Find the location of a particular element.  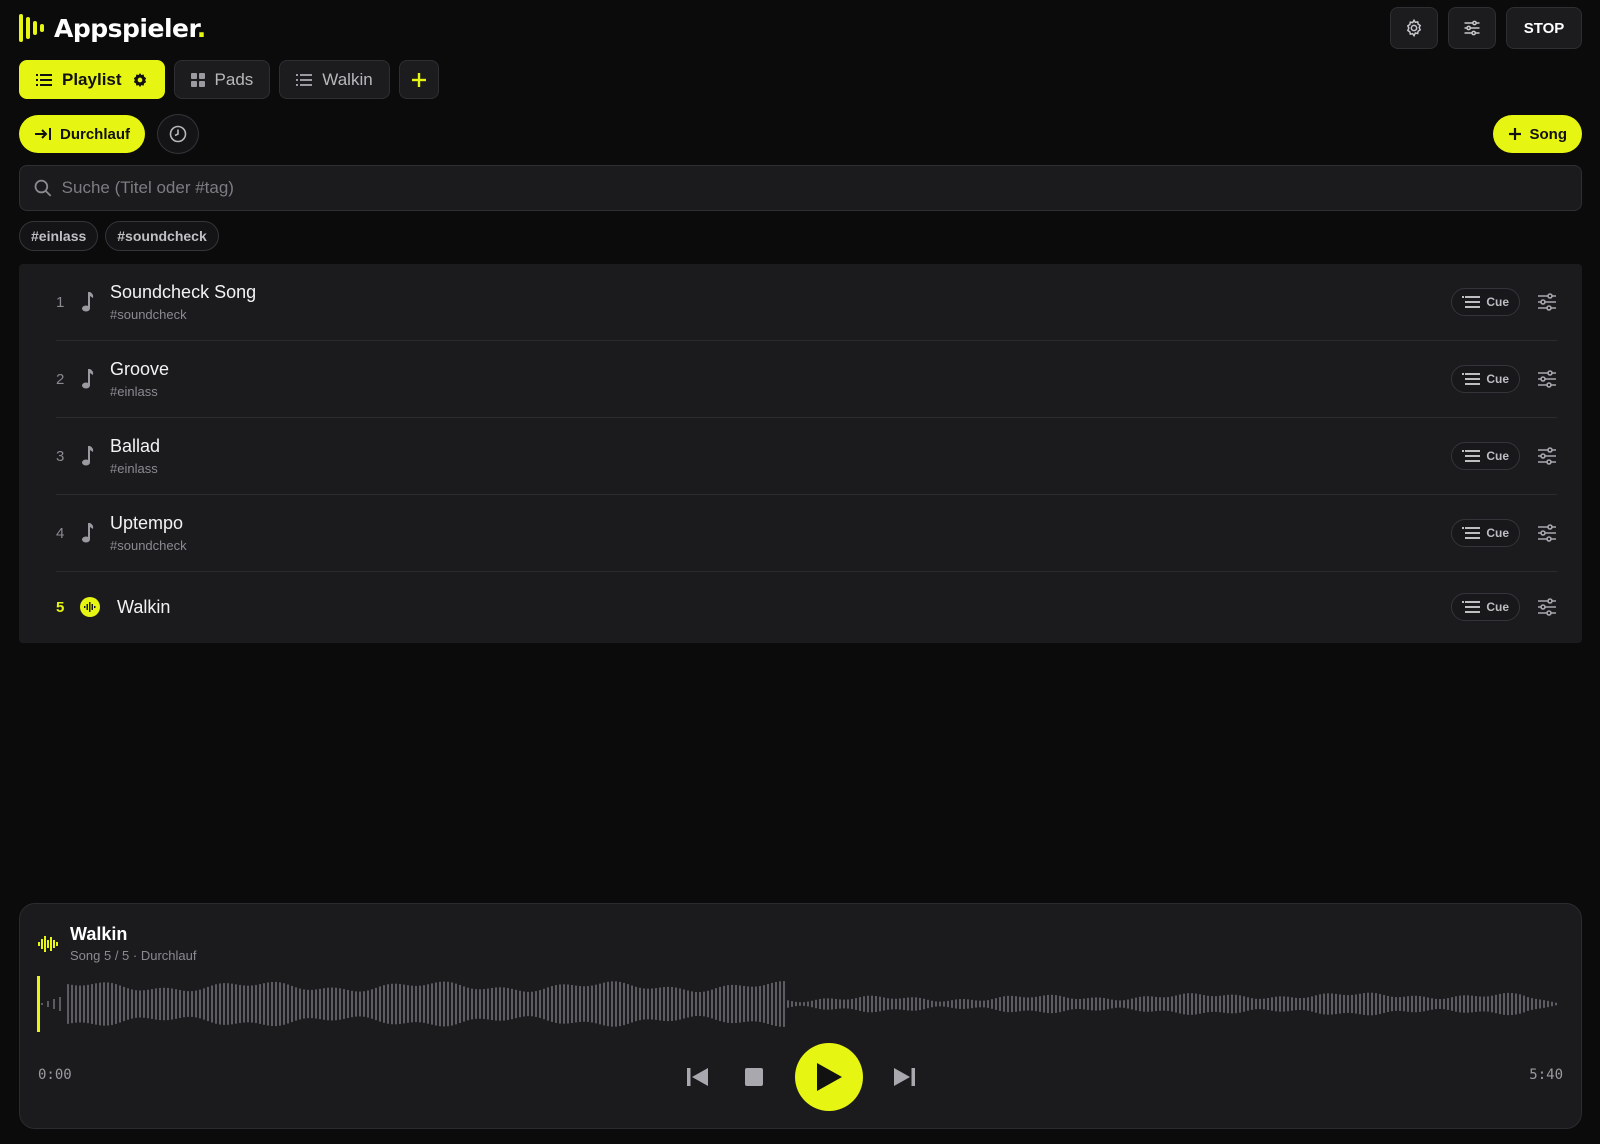

tab-pads-label: Pads is located at coordinates (234, 79).